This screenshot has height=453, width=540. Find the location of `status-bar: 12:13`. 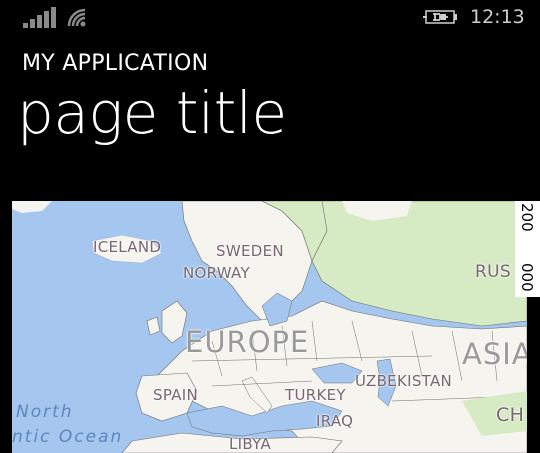

status-bar: 12:13 is located at coordinates (270, 17).